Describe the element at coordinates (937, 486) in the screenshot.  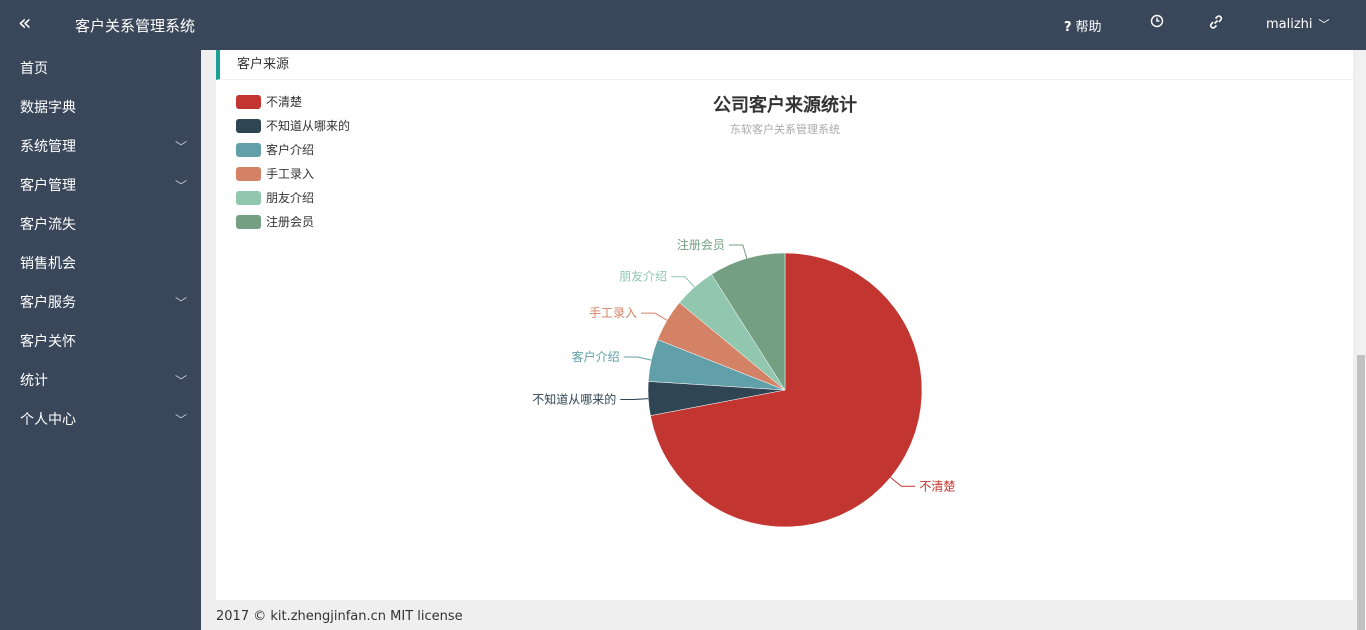
I see `pie-label-1: 不清楚` at that location.